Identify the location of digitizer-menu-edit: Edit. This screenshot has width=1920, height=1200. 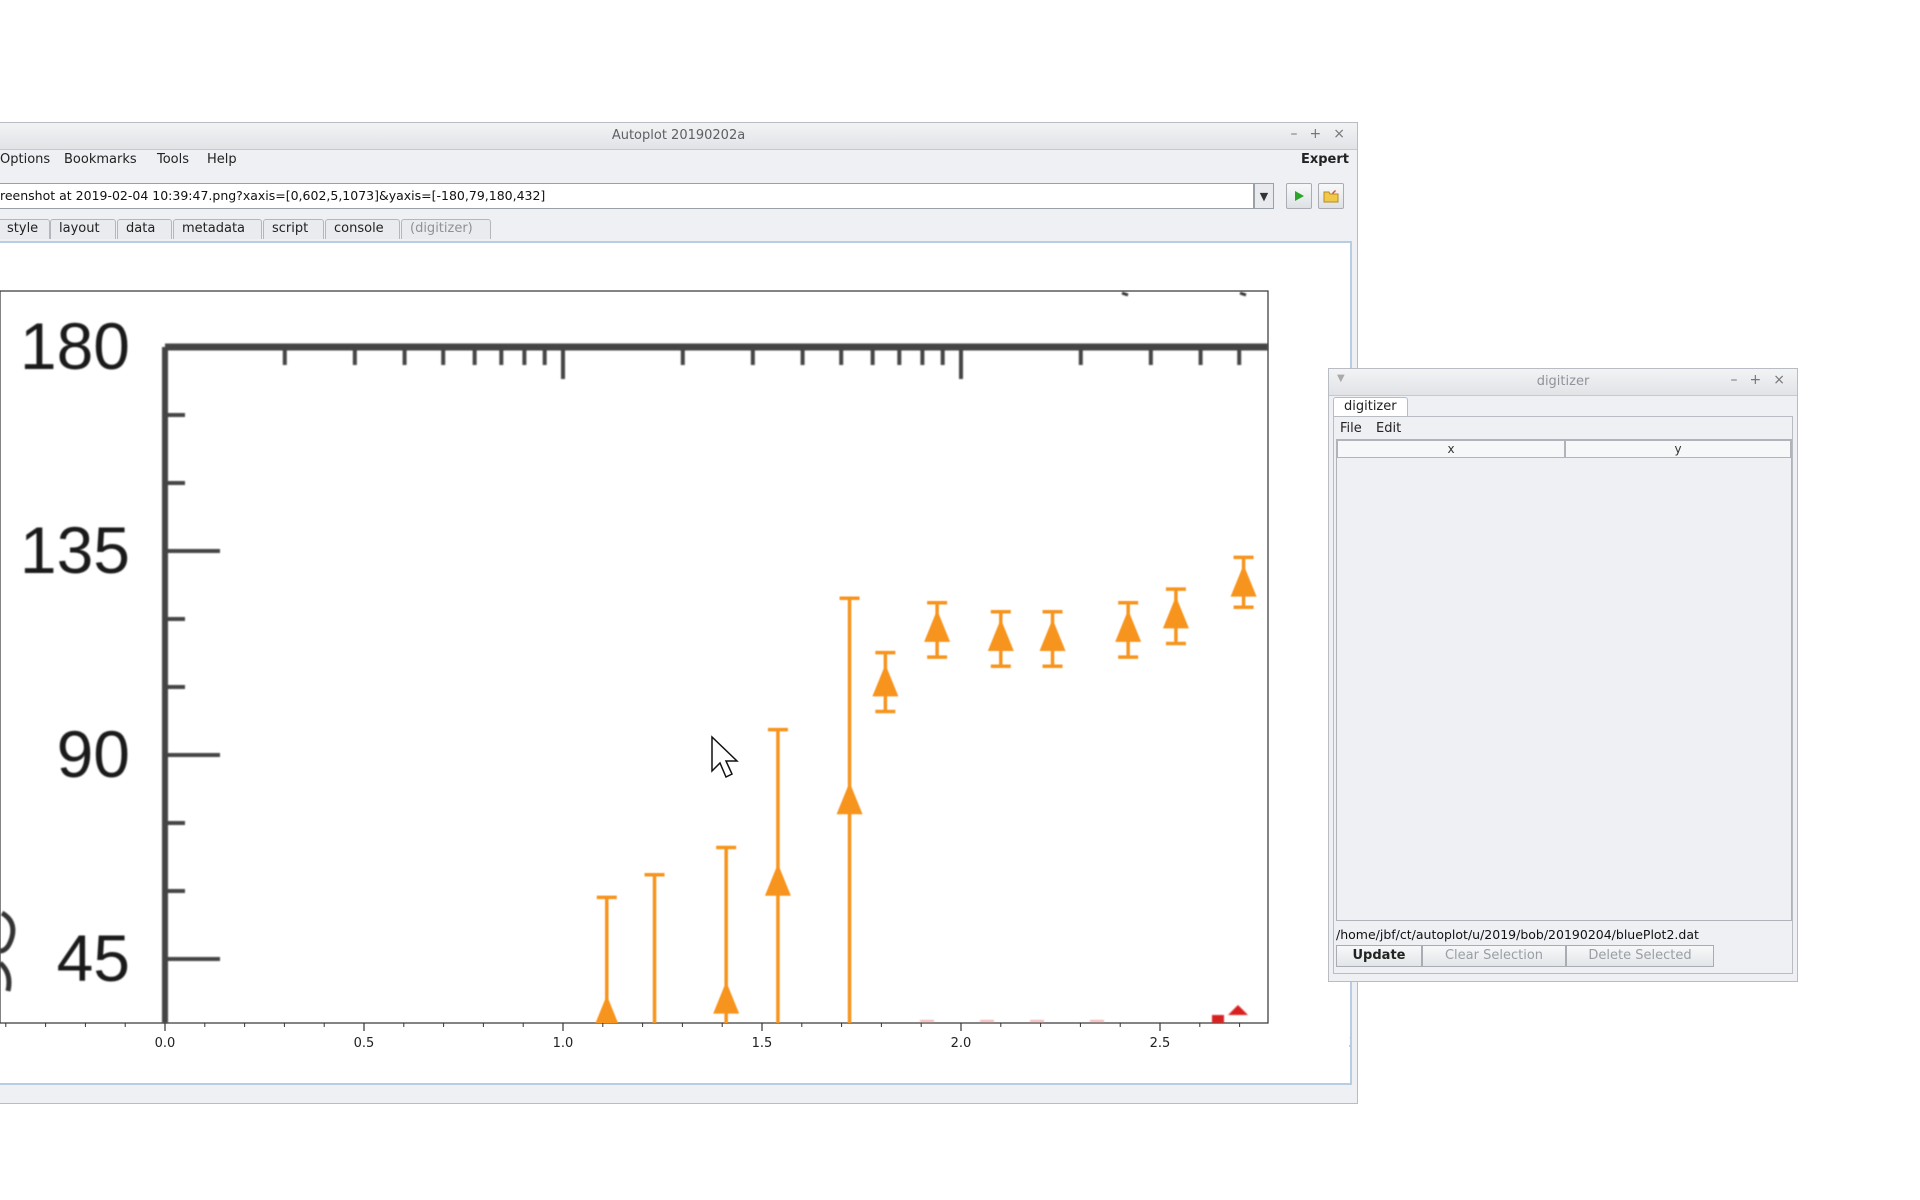
(1388, 428).